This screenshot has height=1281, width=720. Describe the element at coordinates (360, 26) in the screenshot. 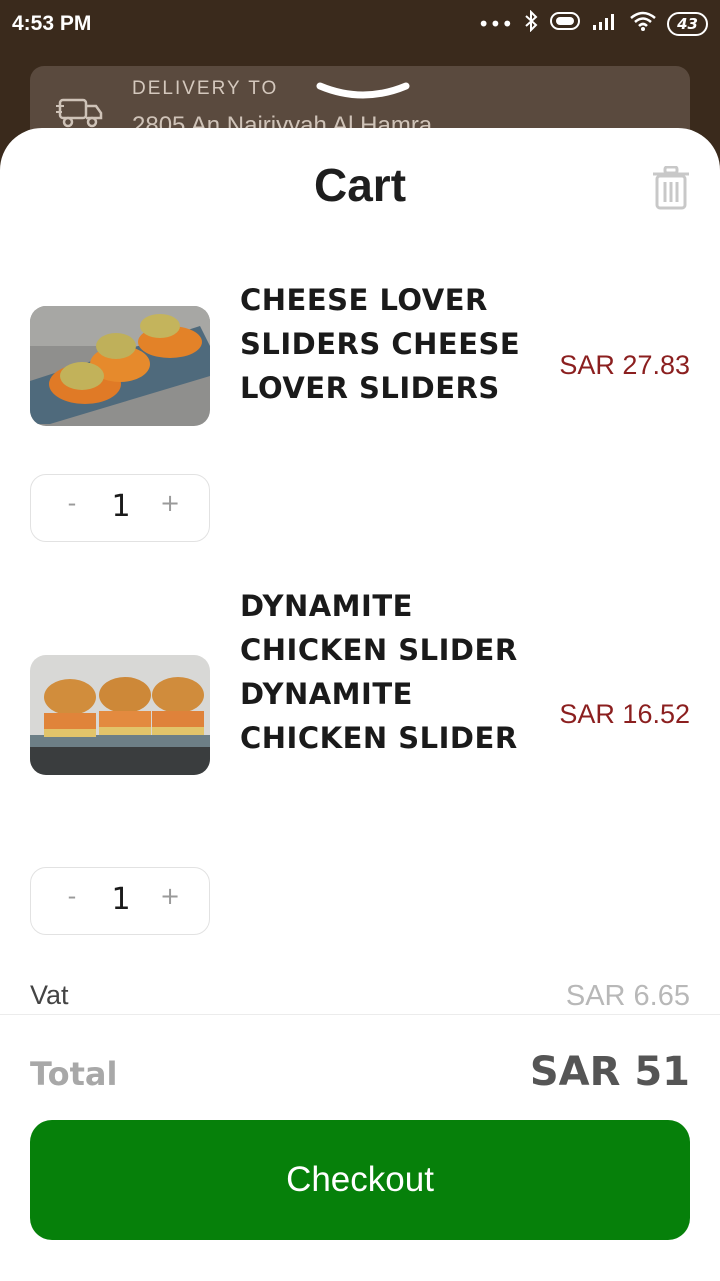

I see `status-bar: 4:53 PM ••• 43` at that location.